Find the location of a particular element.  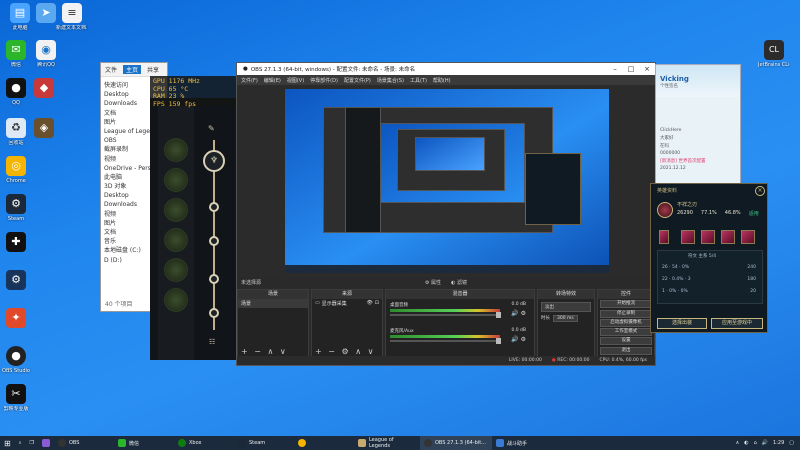

notification-icon: ▢ is located at coordinates (791, 443).